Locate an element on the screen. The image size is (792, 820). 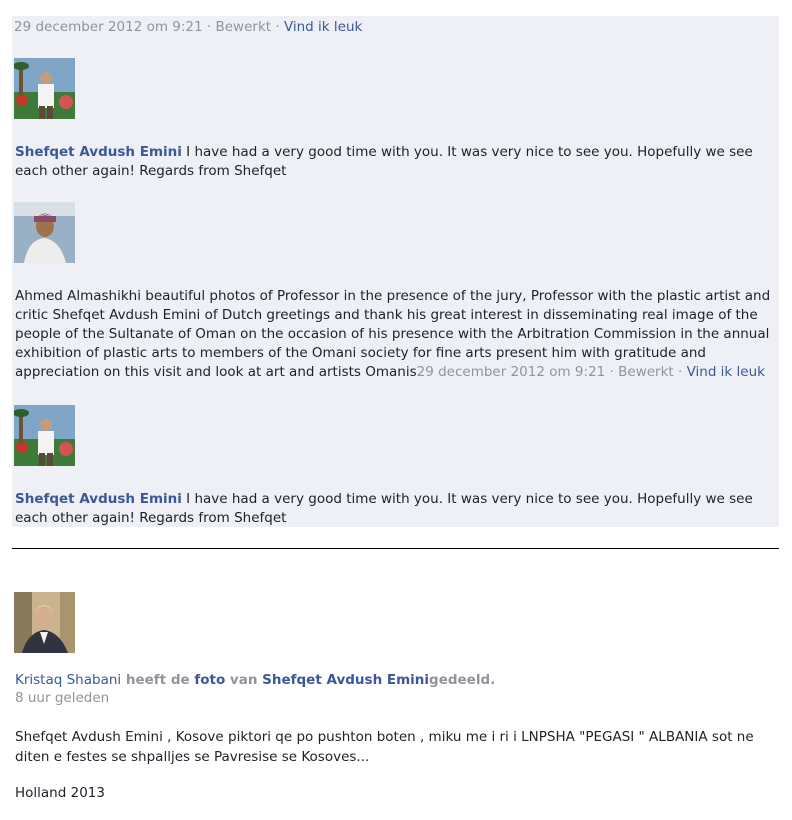
post-location: Holland 2013 is located at coordinates (60, 793).